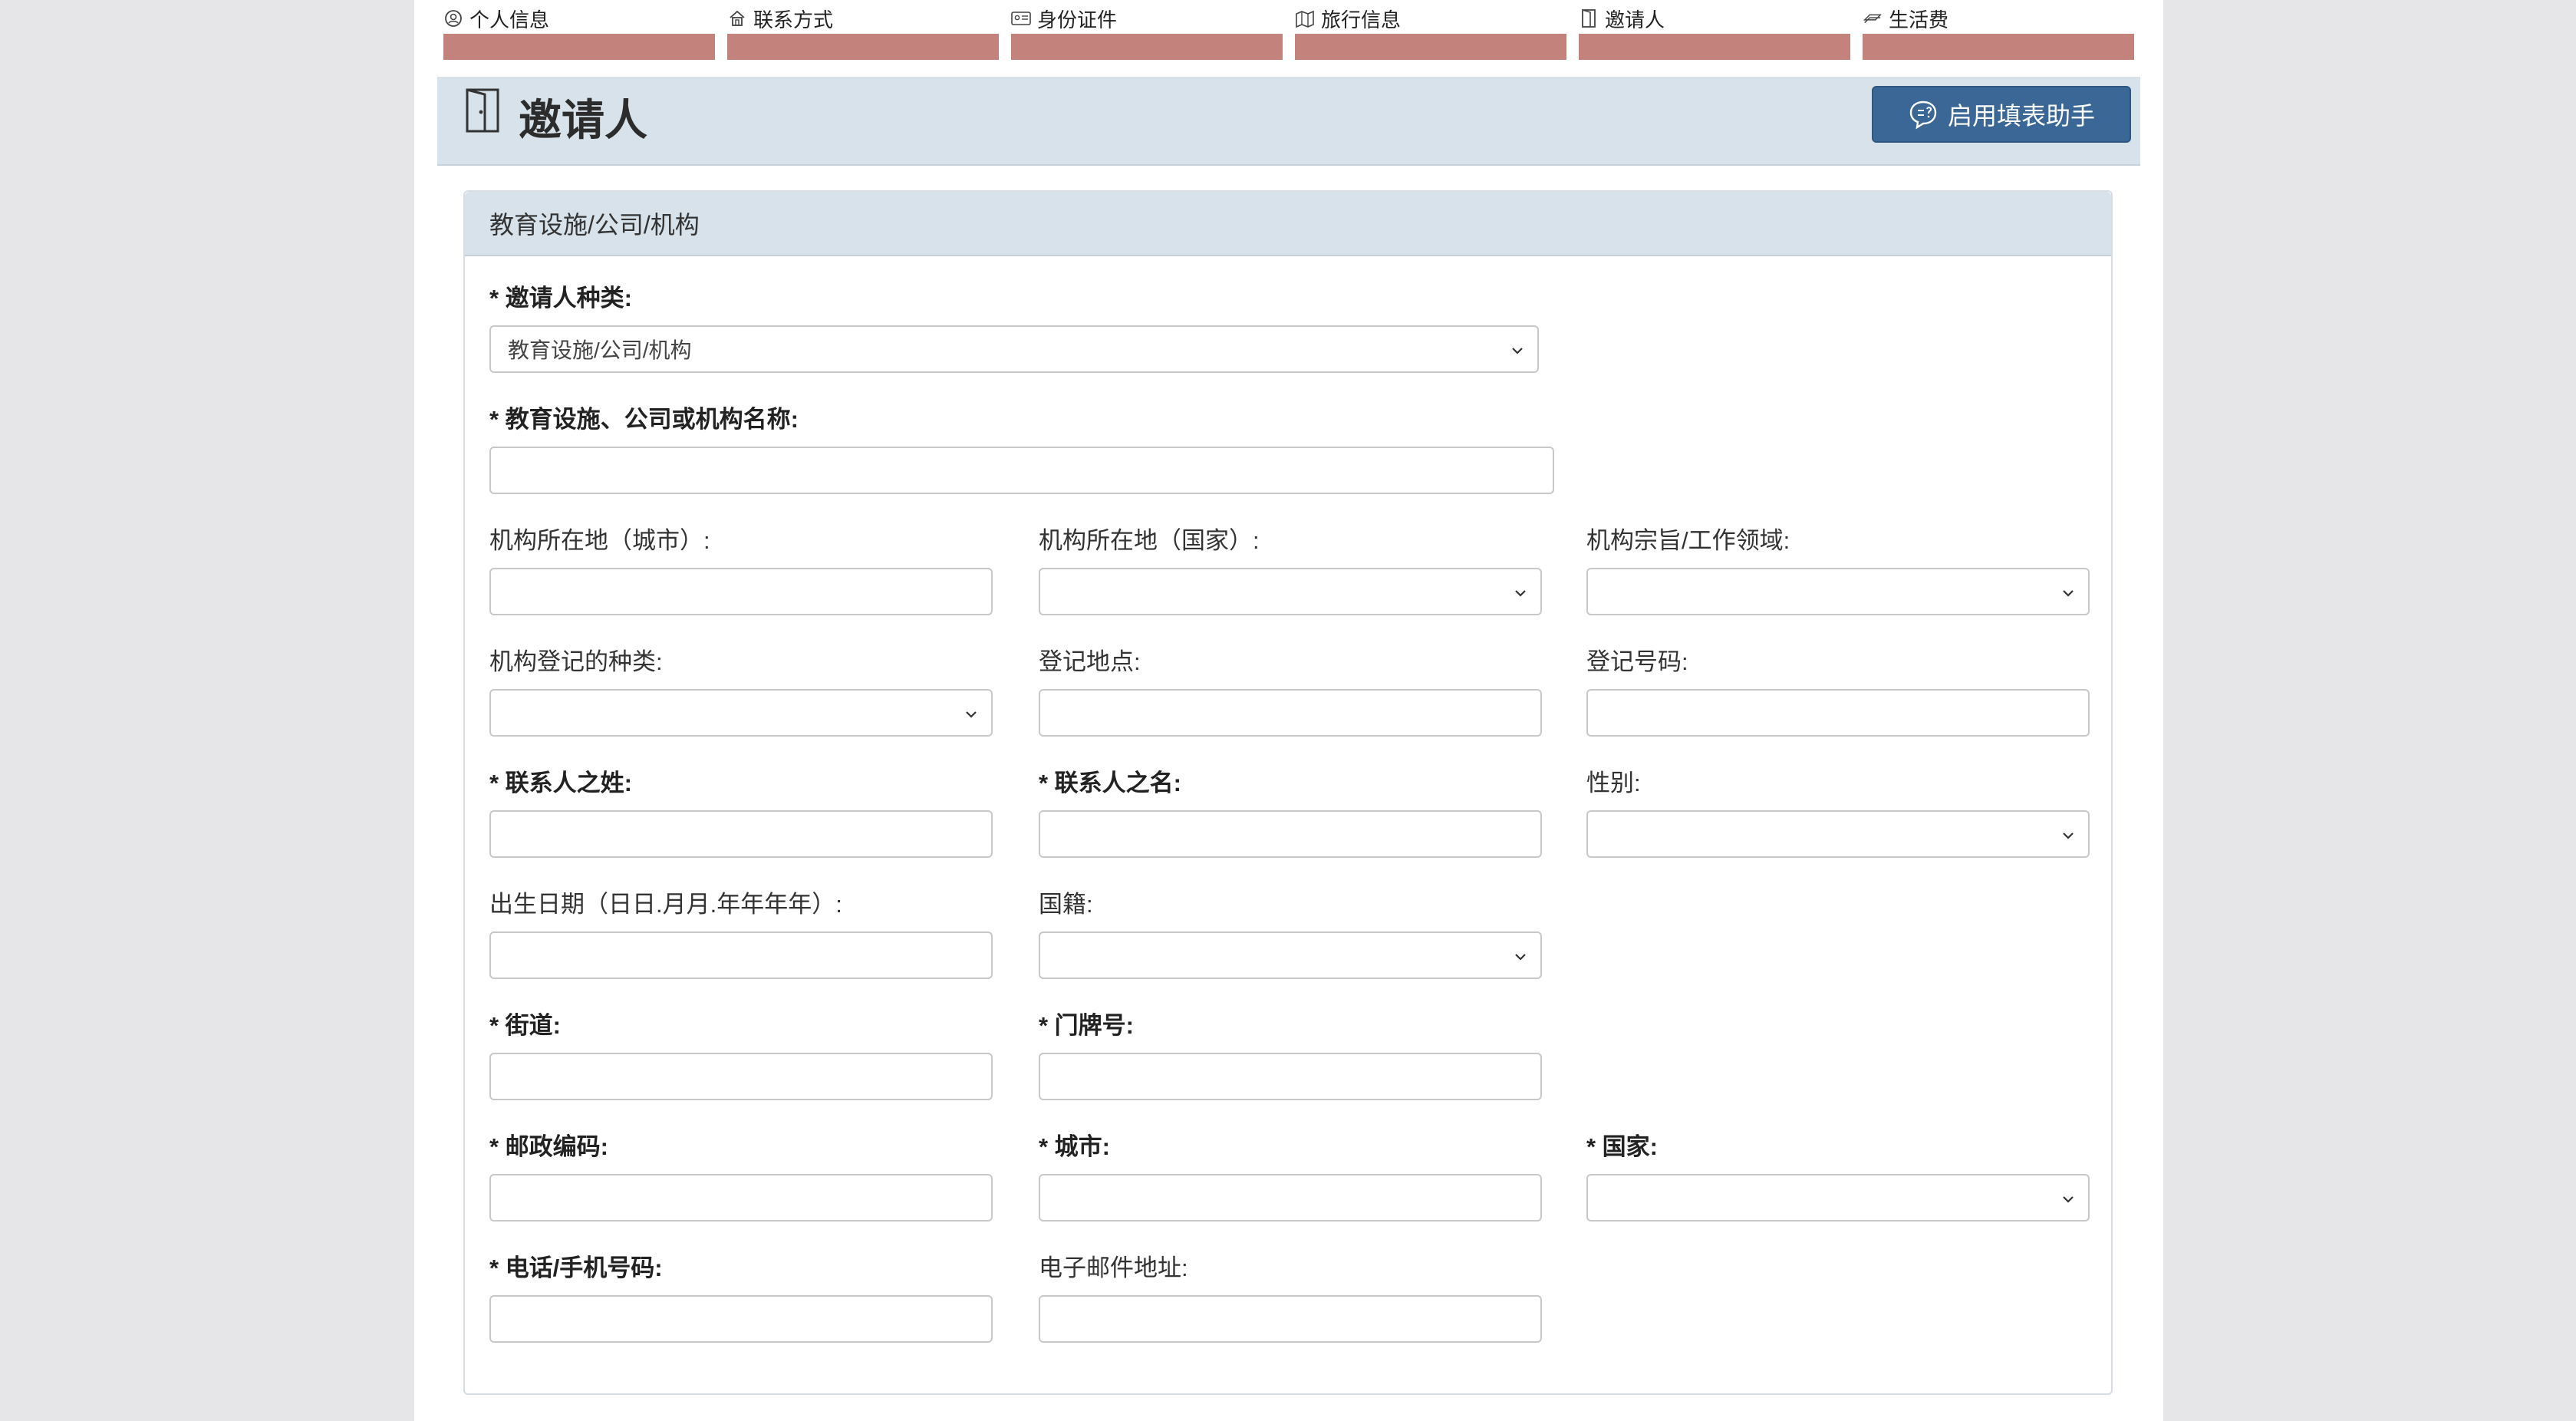 Image resolution: width=2576 pixels, height=1421 pixels. Describe the element at coordinates (599, 540) in the screenshot. I see `field-label: 机构所在地（城市）:` at that location.